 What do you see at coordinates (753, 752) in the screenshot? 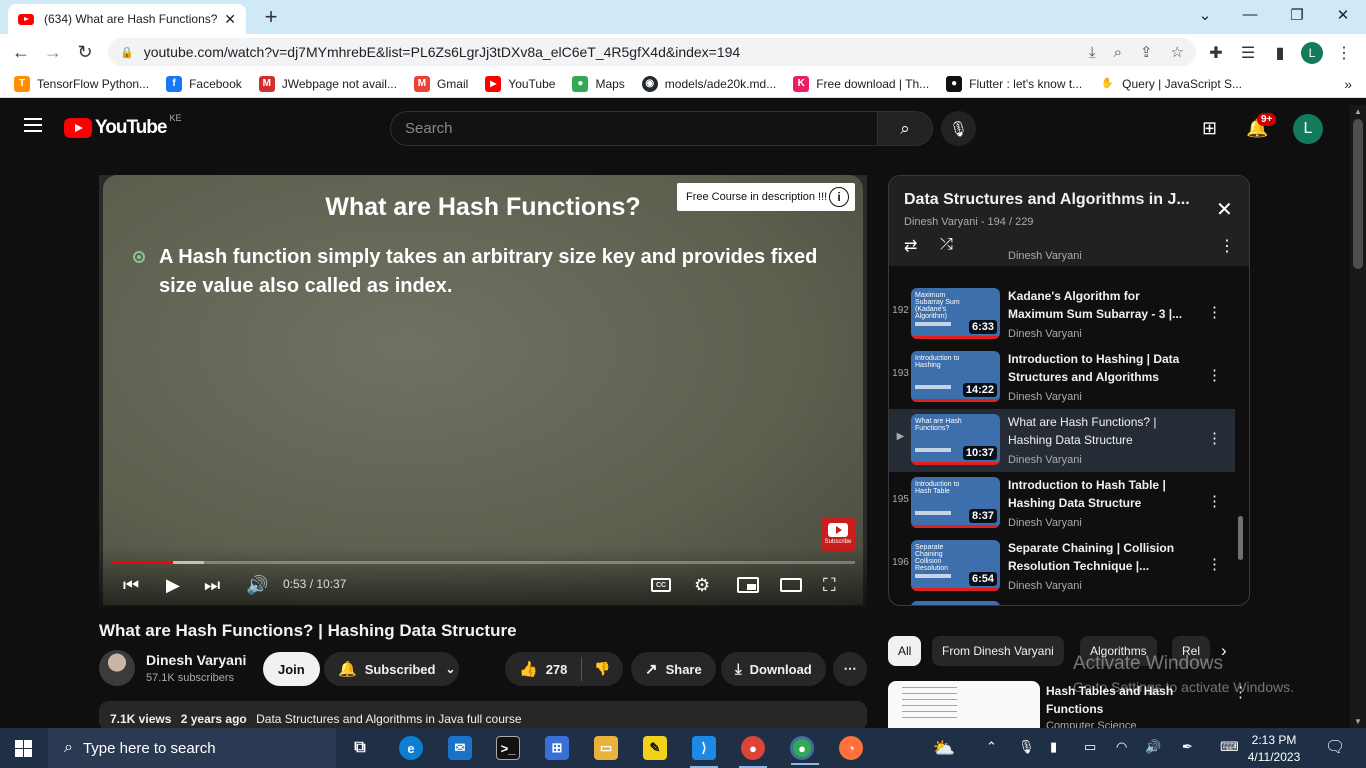
I see `chrome-icon: ●` at bounding box center [753, 752].